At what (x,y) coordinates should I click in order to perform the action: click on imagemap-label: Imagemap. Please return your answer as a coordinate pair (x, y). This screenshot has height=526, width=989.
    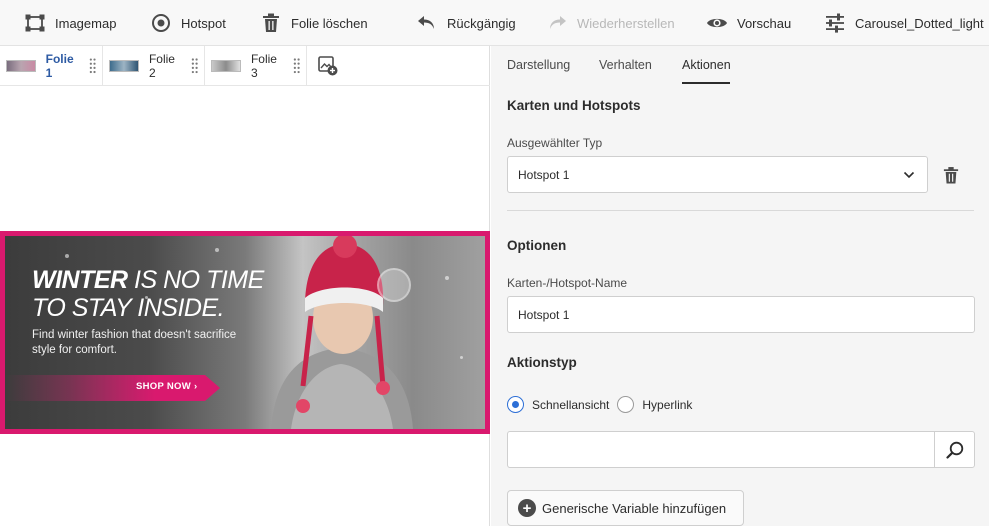
    Looking at the image, I should click on (86, 23).